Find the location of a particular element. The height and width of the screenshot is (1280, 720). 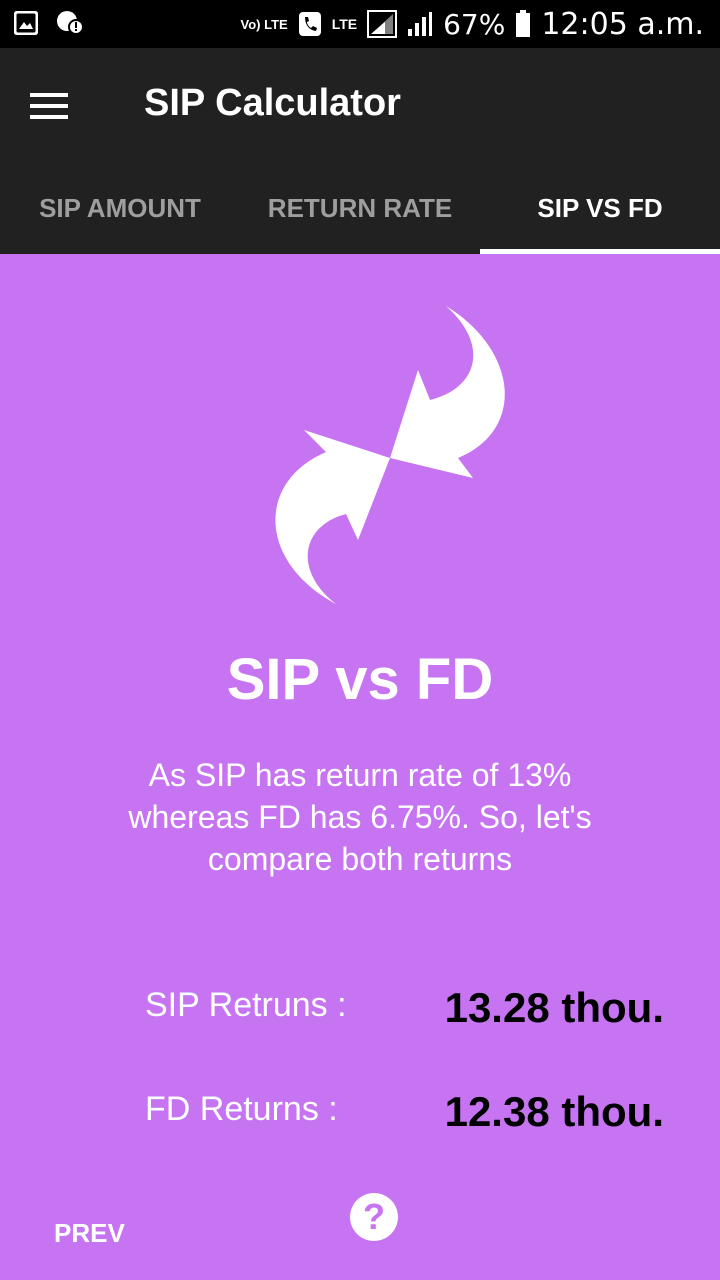

image-notification-icon is located at coordinates (26, 23).